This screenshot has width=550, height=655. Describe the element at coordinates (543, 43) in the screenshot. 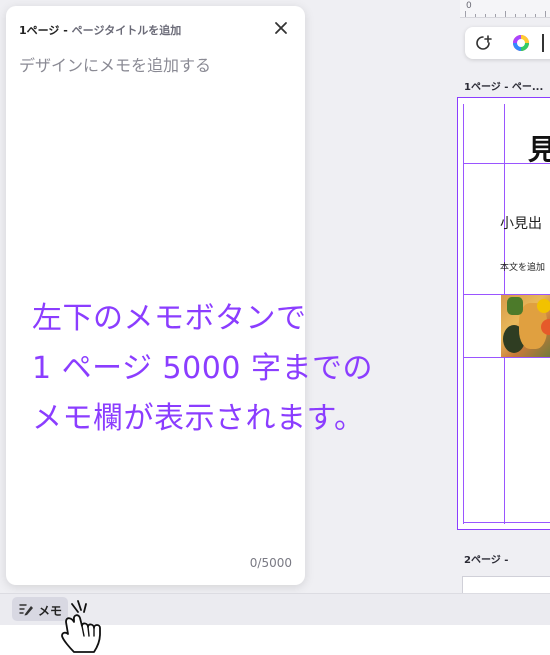

I see `toolbar-more-icon` at that location.